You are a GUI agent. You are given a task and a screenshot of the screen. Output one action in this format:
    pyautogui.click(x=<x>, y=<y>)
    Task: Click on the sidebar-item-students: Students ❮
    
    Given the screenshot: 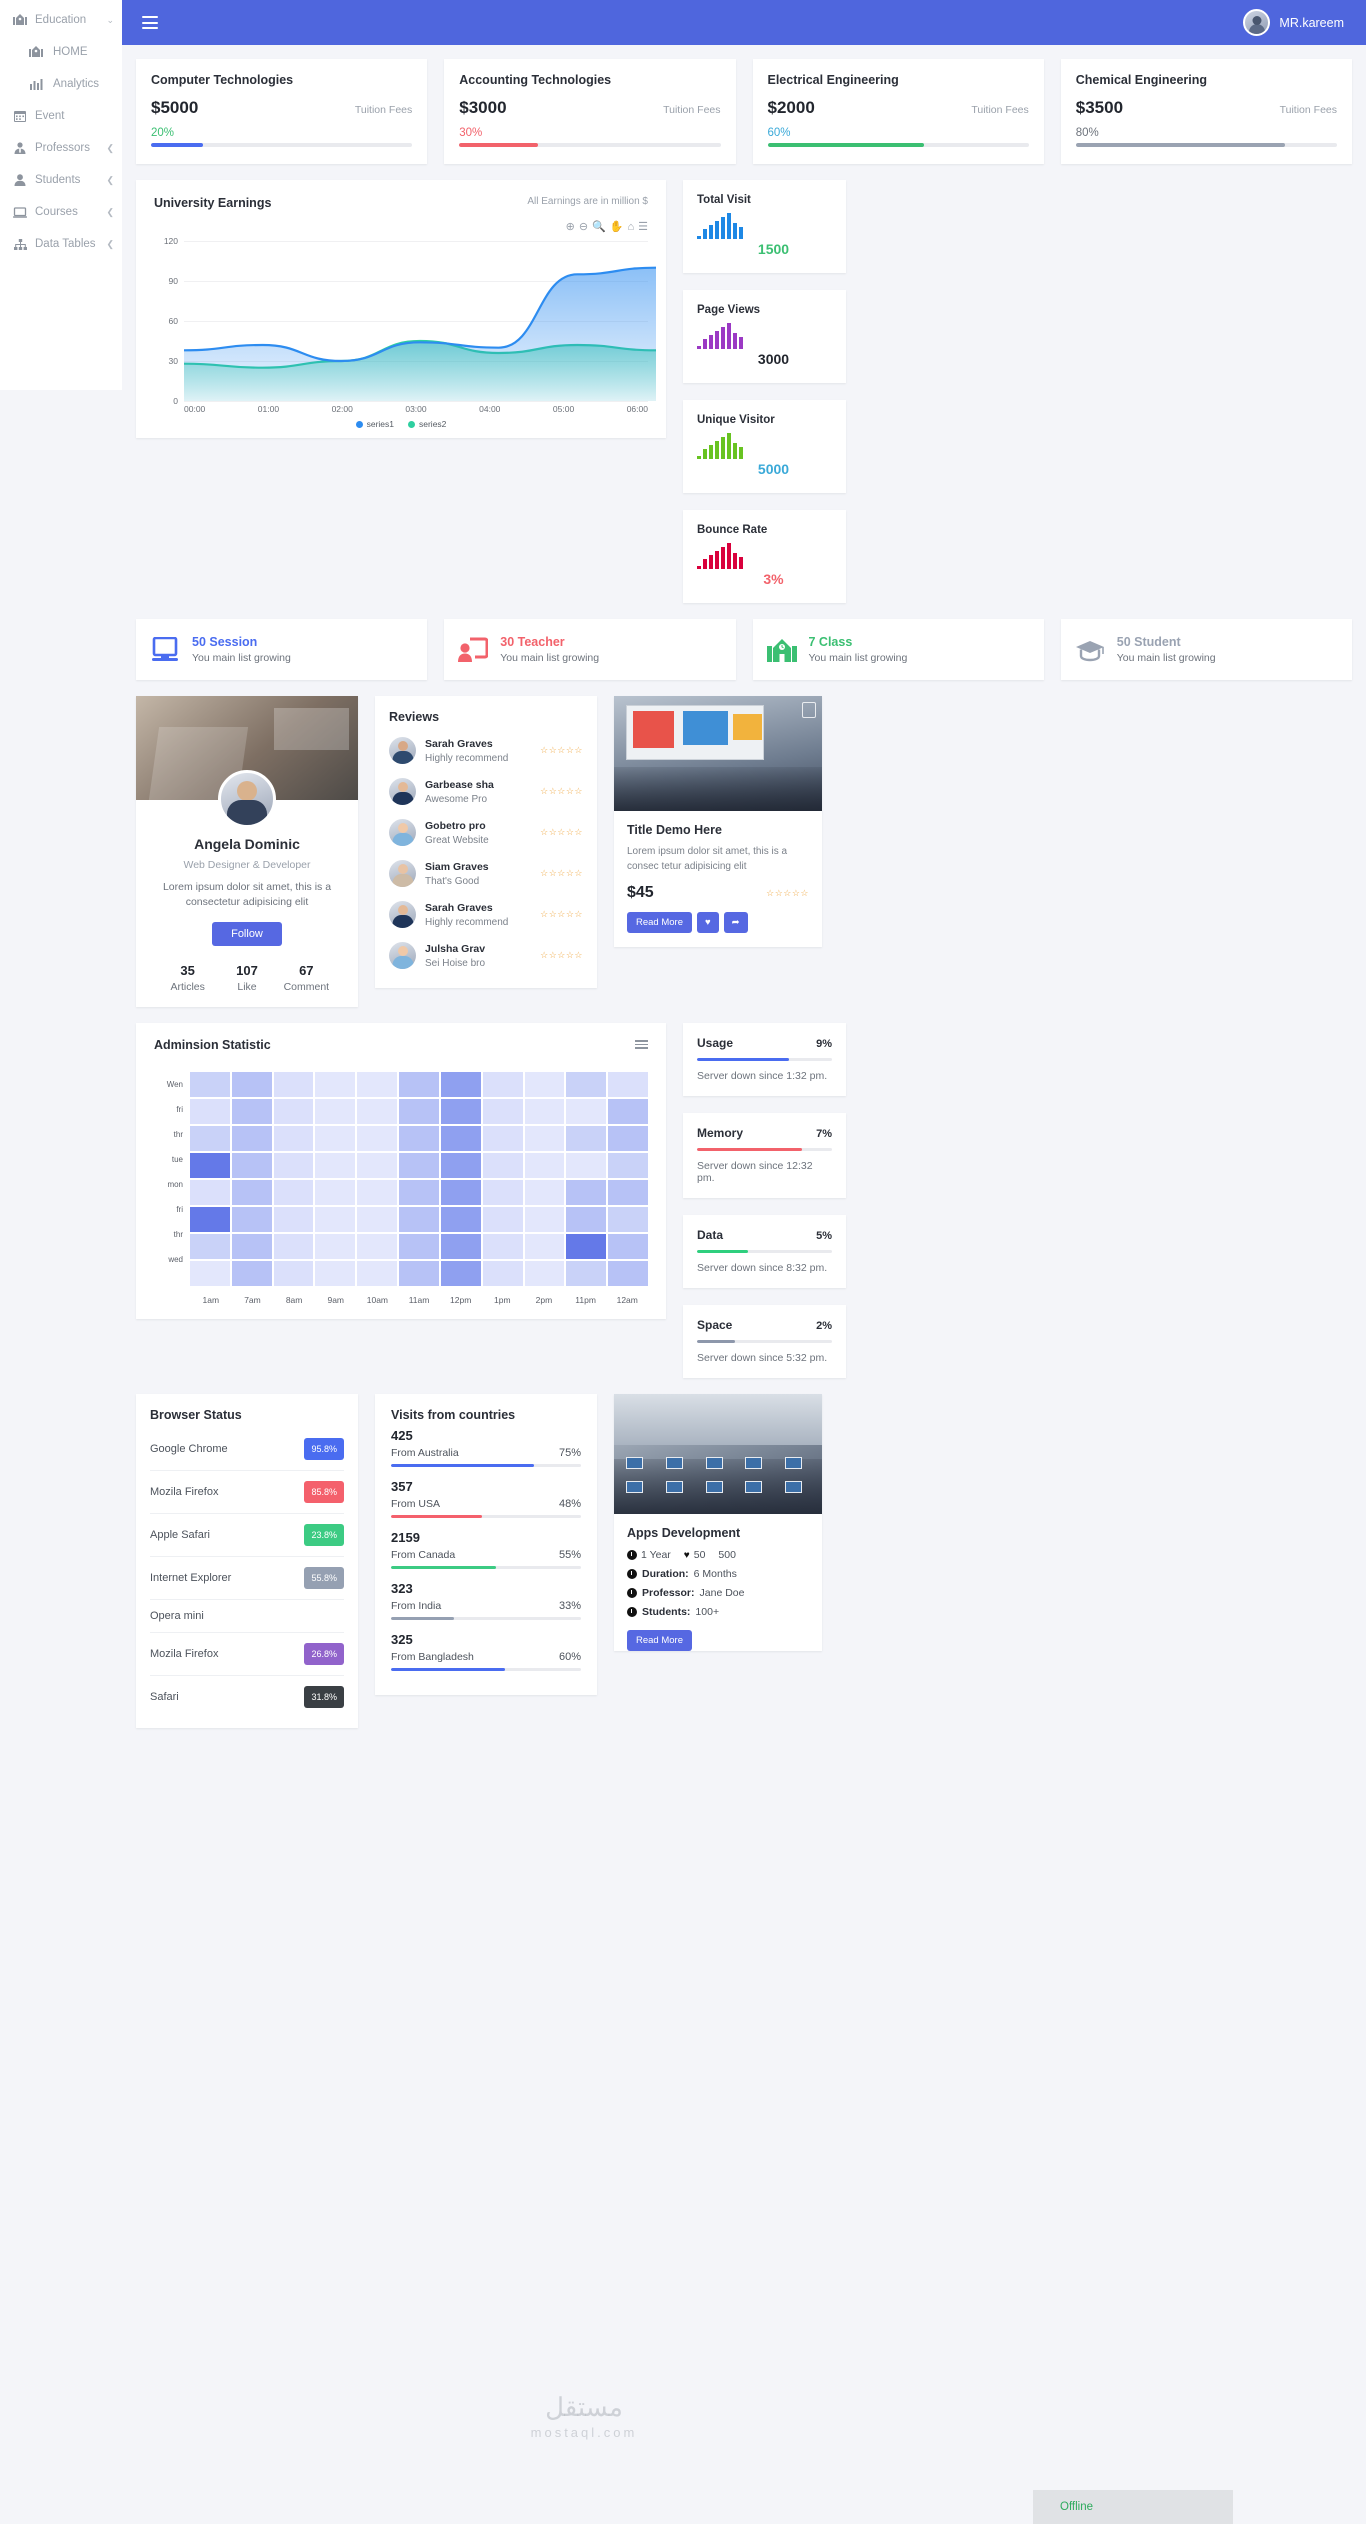 What is the action you would take?
    pyautogui.click(x=61, y=180)
    